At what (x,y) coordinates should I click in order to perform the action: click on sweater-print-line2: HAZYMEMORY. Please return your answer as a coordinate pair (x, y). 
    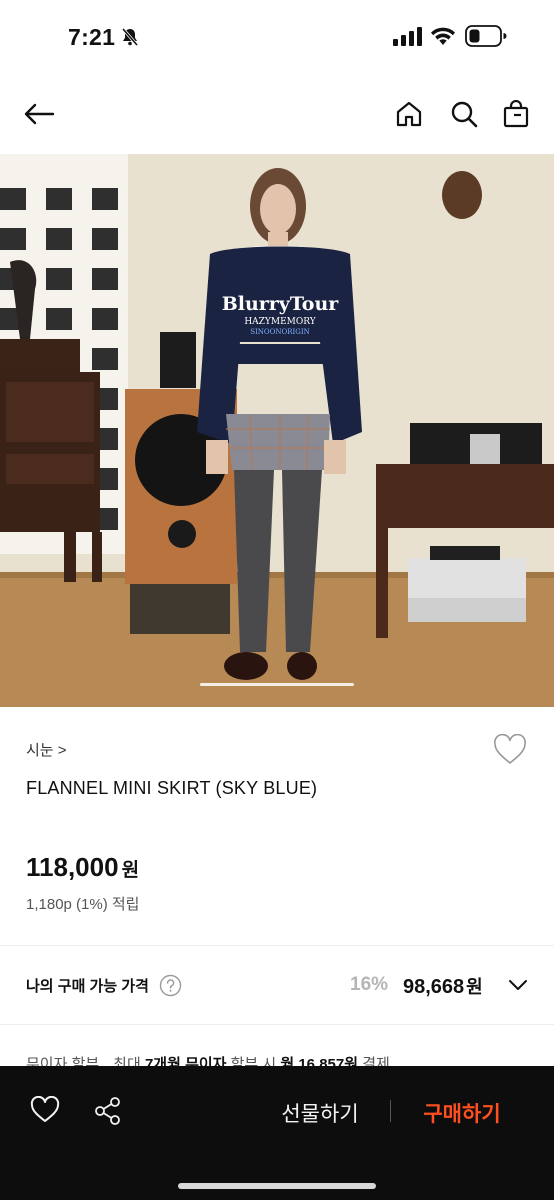
    Looking at the image, I should click on (280, 322).